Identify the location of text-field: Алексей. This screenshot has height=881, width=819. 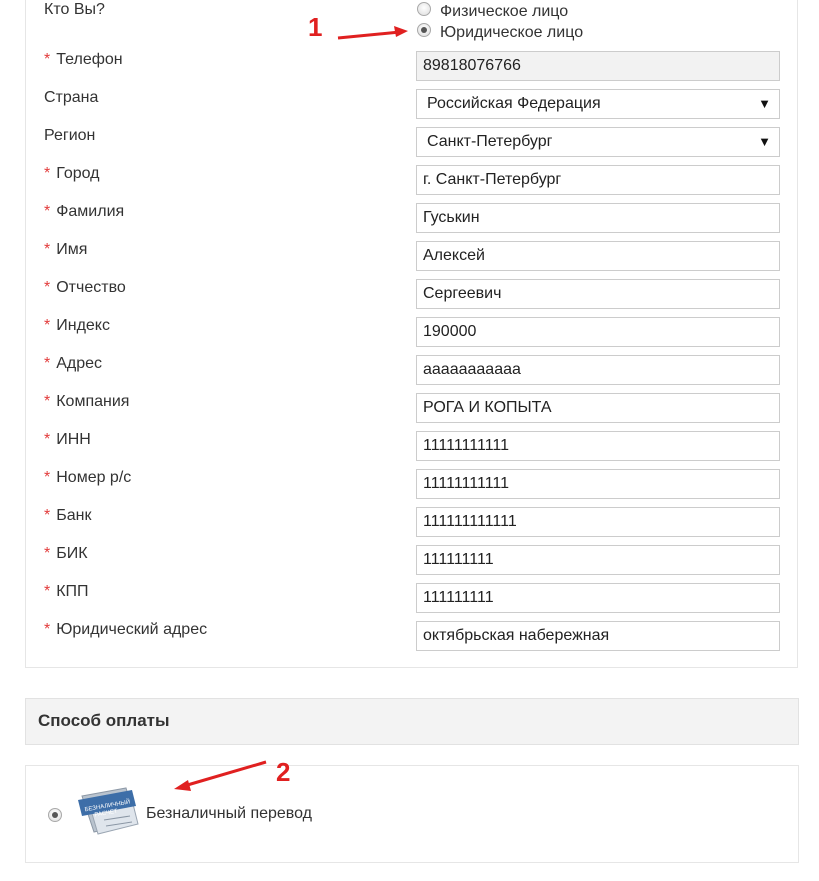
(598, 256).